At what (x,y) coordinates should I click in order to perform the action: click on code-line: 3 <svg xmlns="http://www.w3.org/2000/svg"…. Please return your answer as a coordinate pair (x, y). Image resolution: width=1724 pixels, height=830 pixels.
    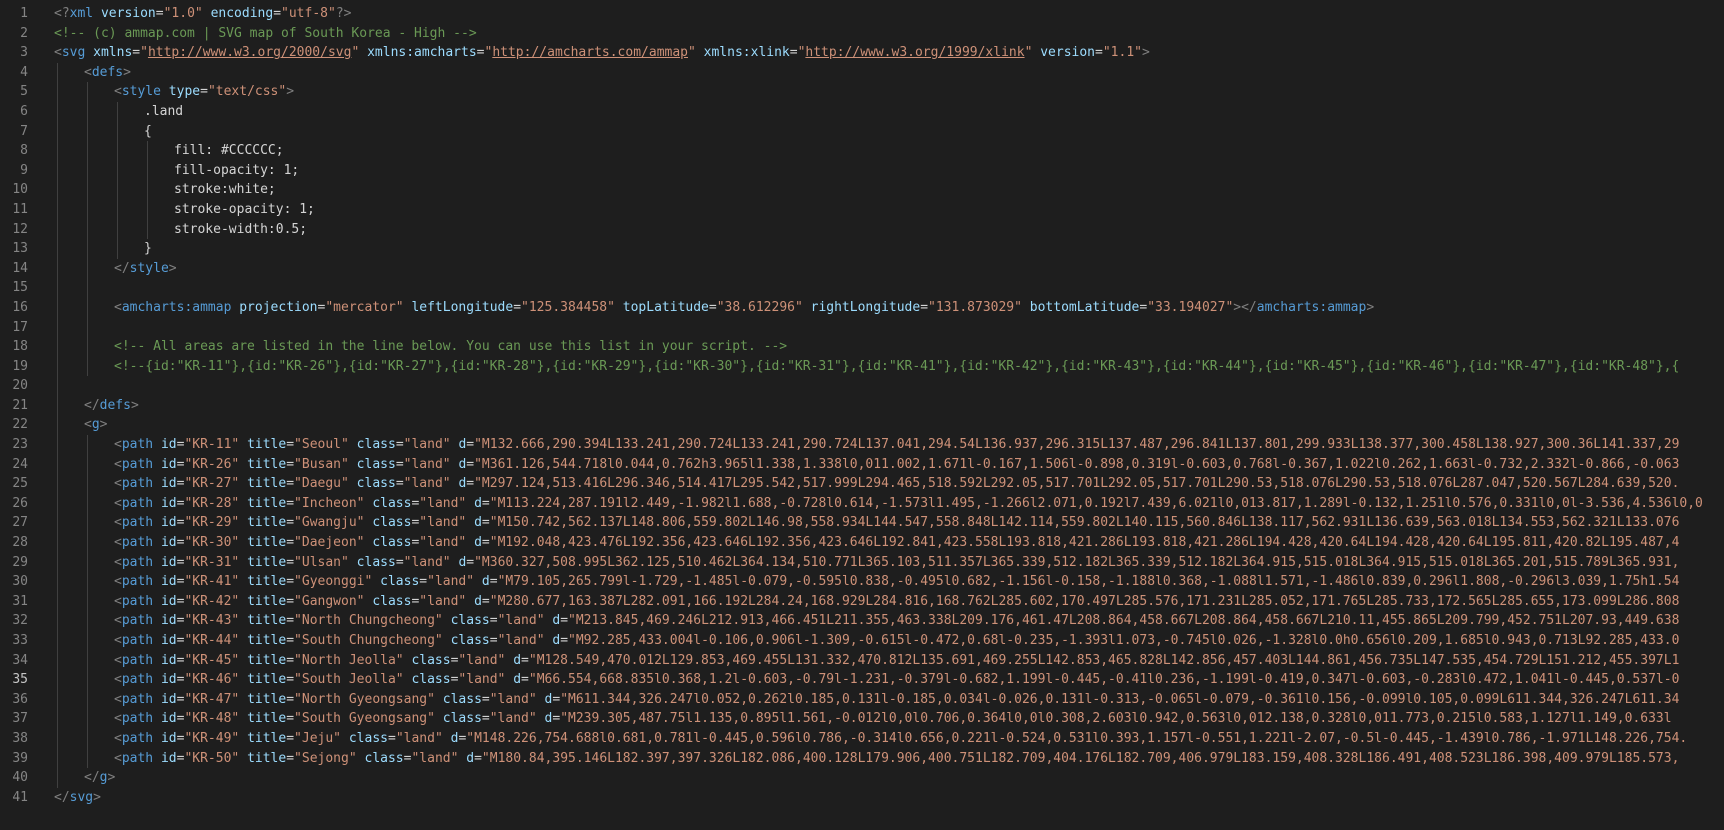
    Looking at the image, I should click on (862, 53).